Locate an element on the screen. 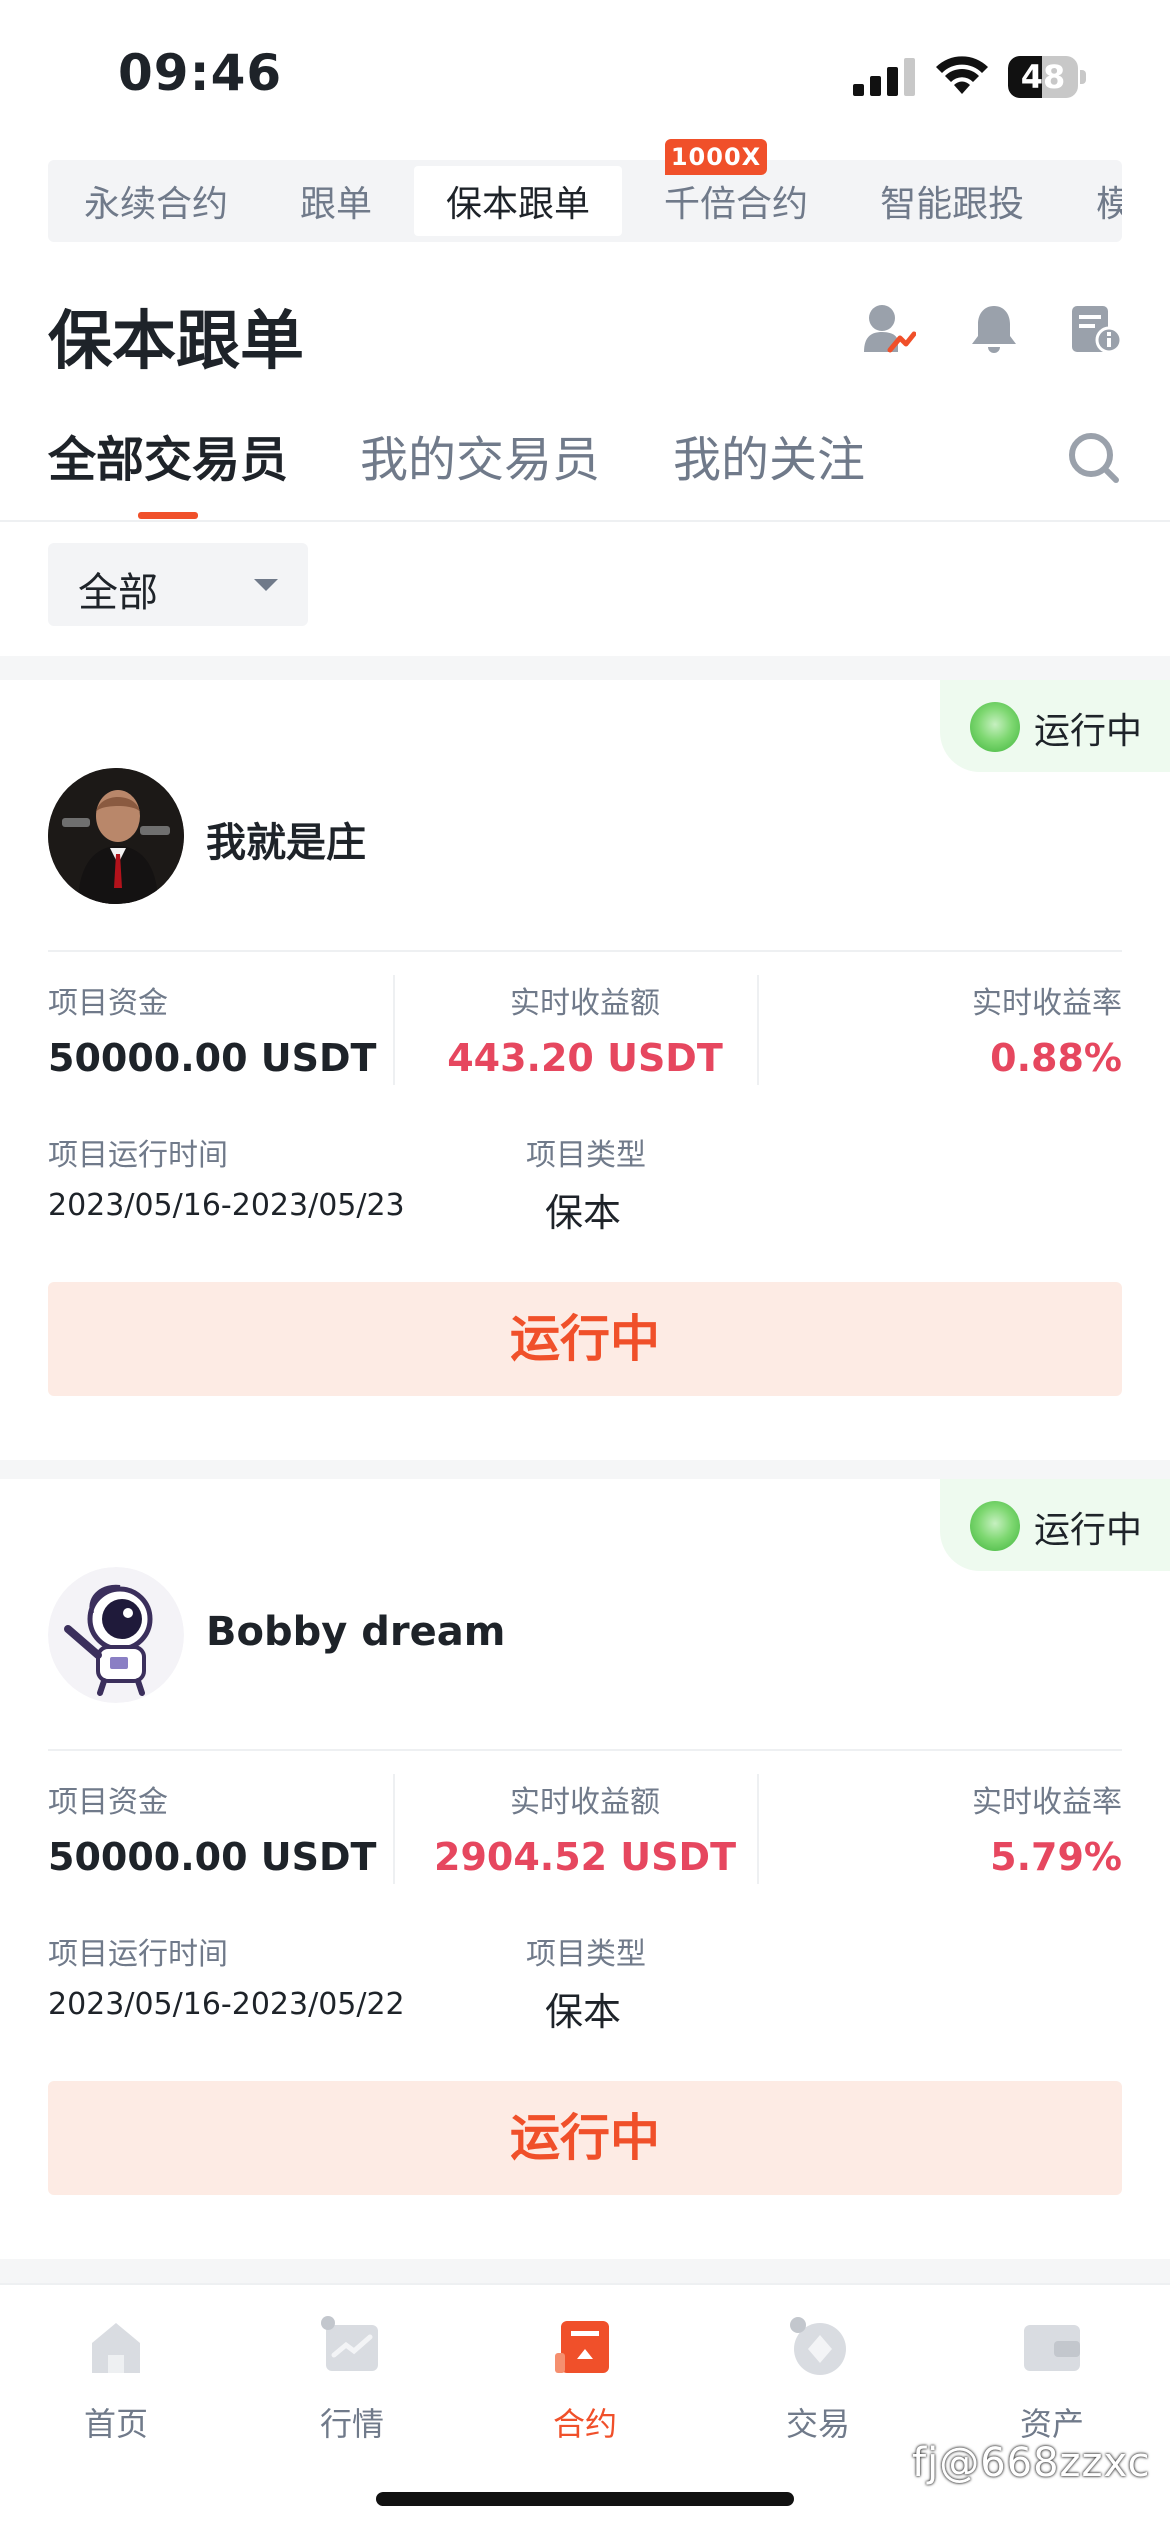 The height and width of the screenshot is (2532, 1170). nav-assets-label: 资产 is located at coordinates (1051, 2424).